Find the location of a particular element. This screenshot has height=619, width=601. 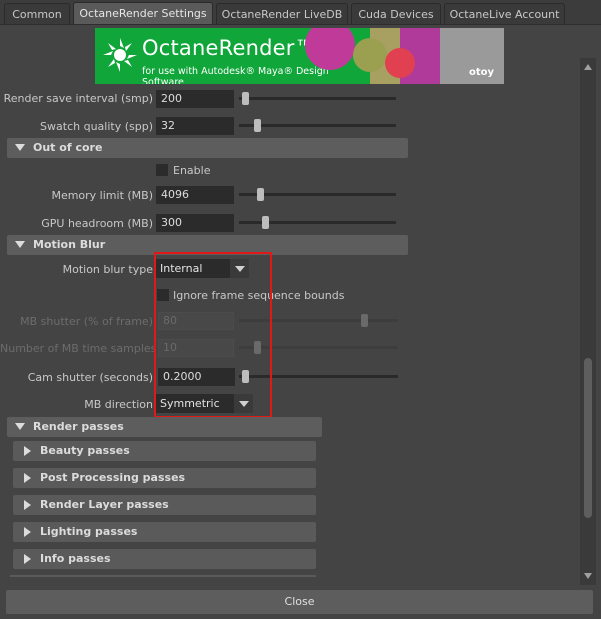

tab-common: Common is located at coordinates (37, 13).